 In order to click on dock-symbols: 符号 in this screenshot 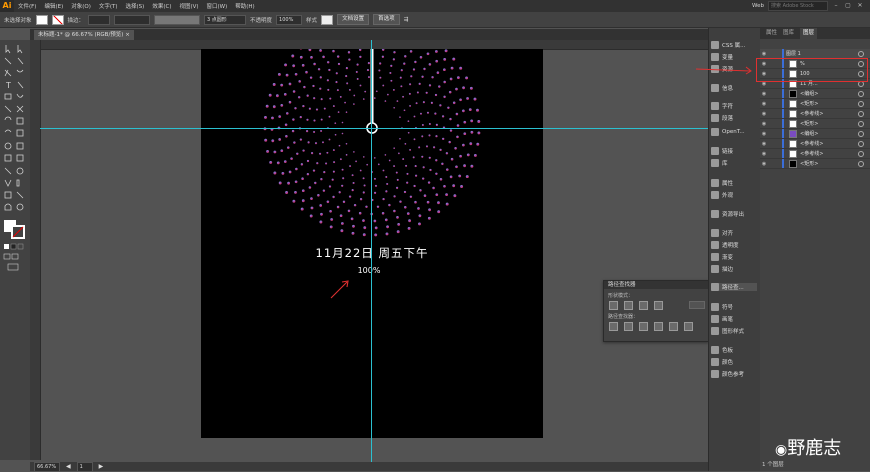, I will do `click(722, 307)`.